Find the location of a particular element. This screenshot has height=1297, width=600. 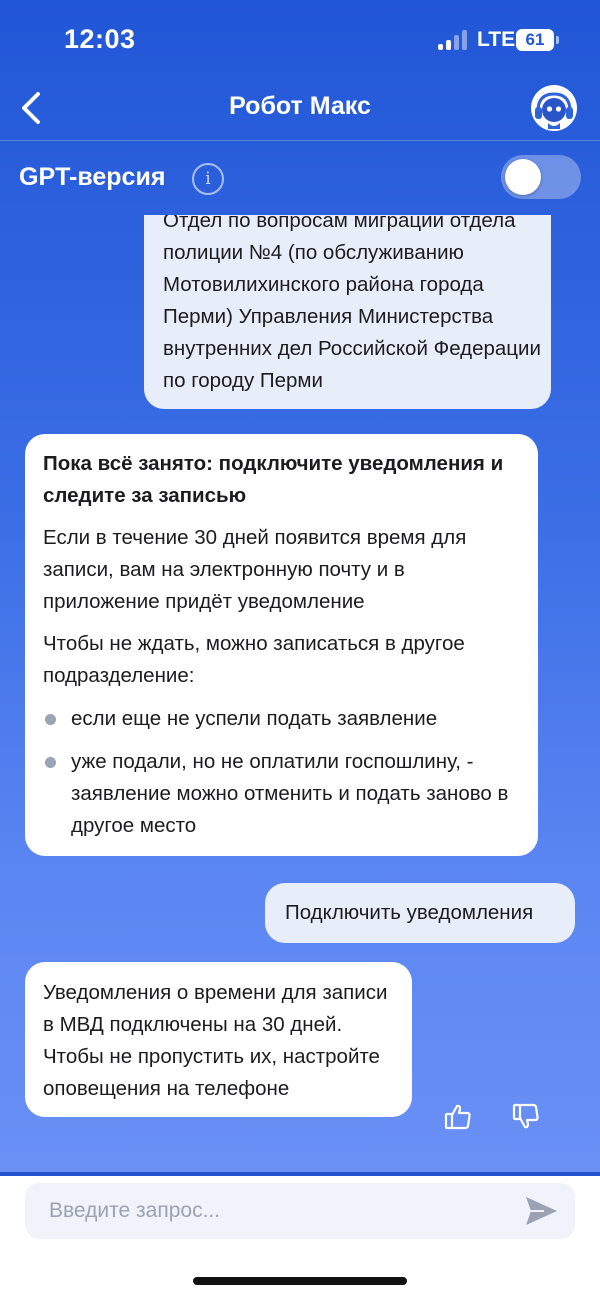

robot-avatar-button is located at coordinates (554, 108).